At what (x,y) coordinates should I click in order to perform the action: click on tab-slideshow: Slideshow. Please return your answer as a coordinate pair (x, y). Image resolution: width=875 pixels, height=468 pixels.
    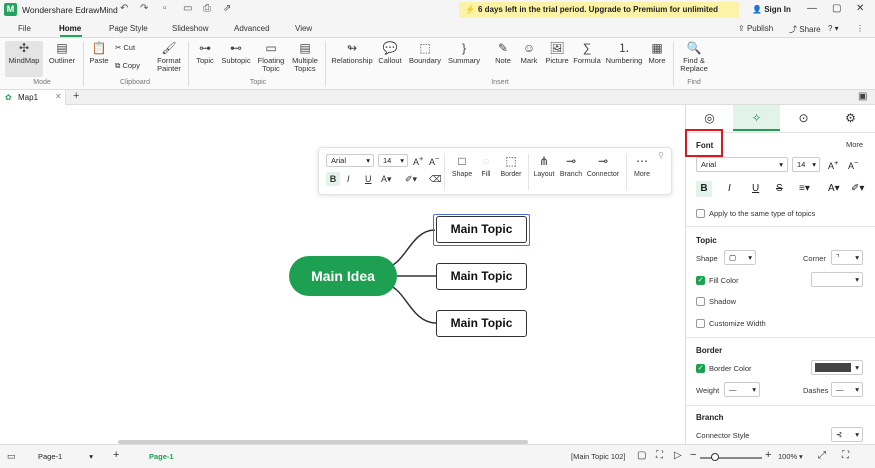
    Looking at the image, I should click on (190, 28).